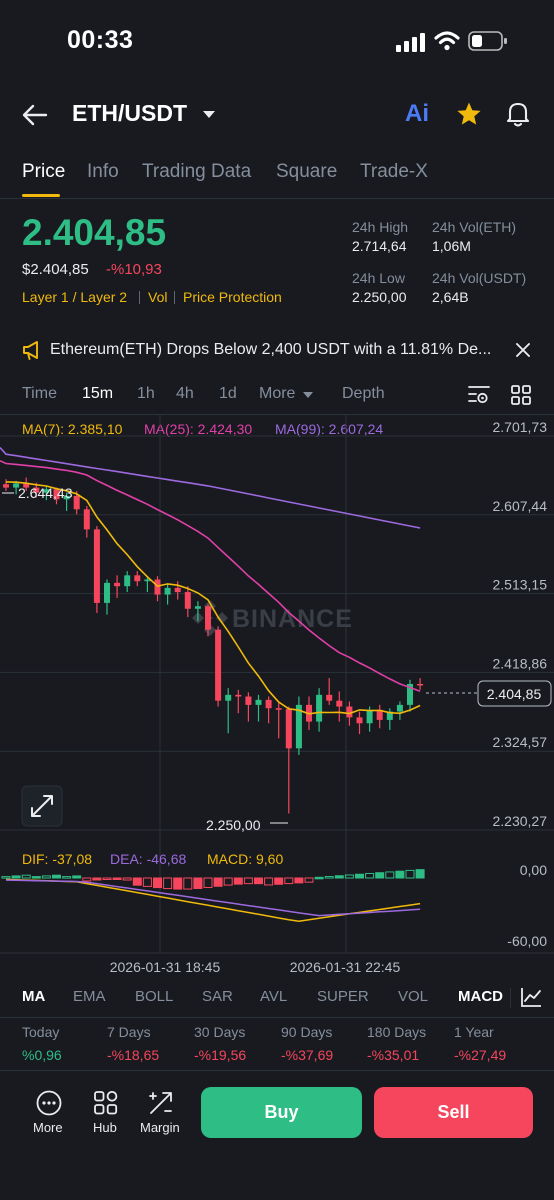 The height and width of the screenshot is (1200, 554). Describe the element at coordinates (233, 825) in the screenshot. I see `low-marker: 2.250,00` at that location.